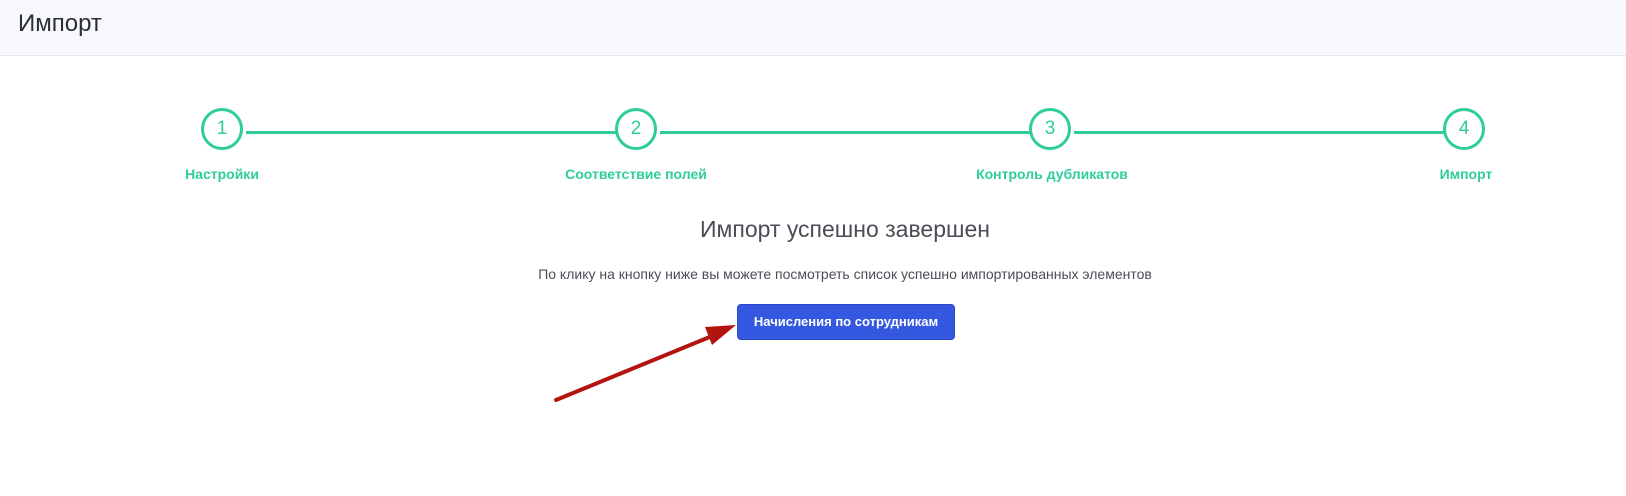 The image size is (1626, 496). I want to click on arrow-head, so click(720, 335).